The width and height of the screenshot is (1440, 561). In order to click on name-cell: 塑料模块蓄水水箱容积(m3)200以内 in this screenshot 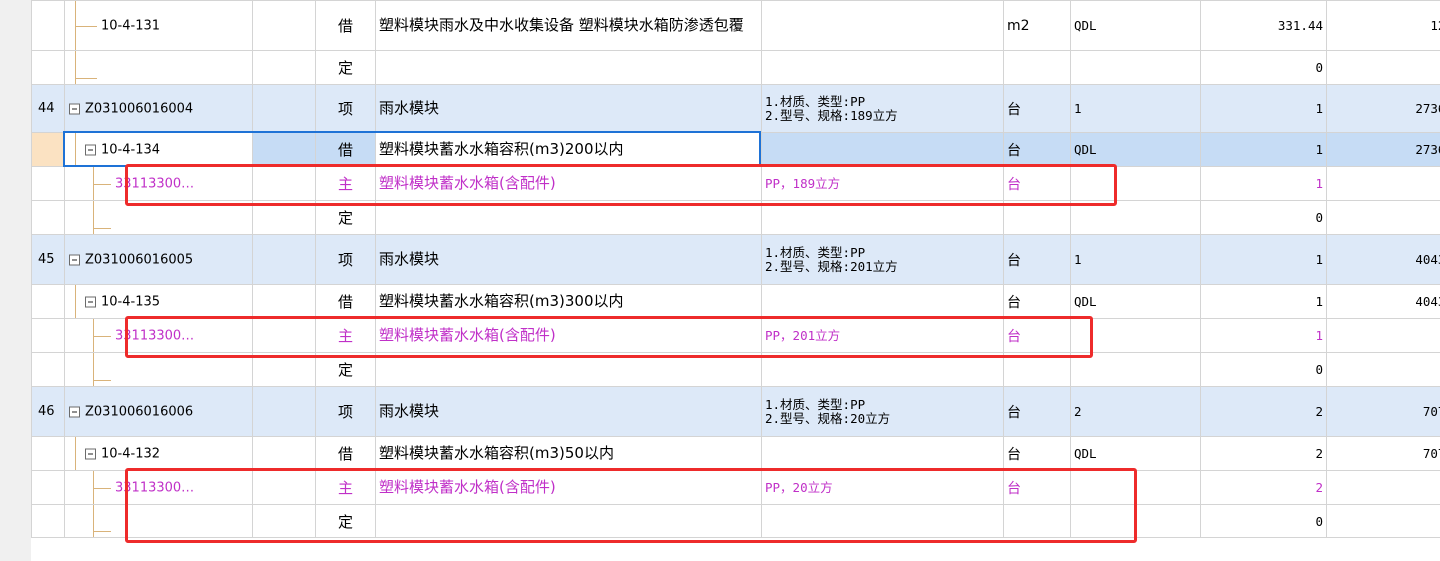, I will do `click(568, 149)`.